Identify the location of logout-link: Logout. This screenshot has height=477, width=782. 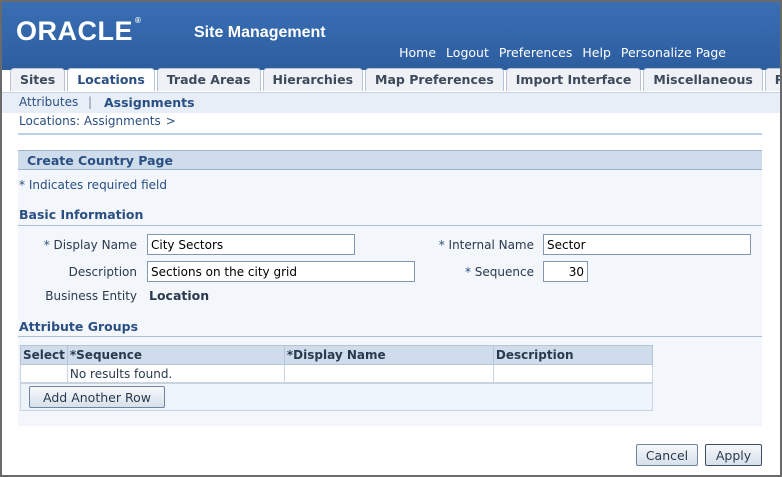
(467, 52).